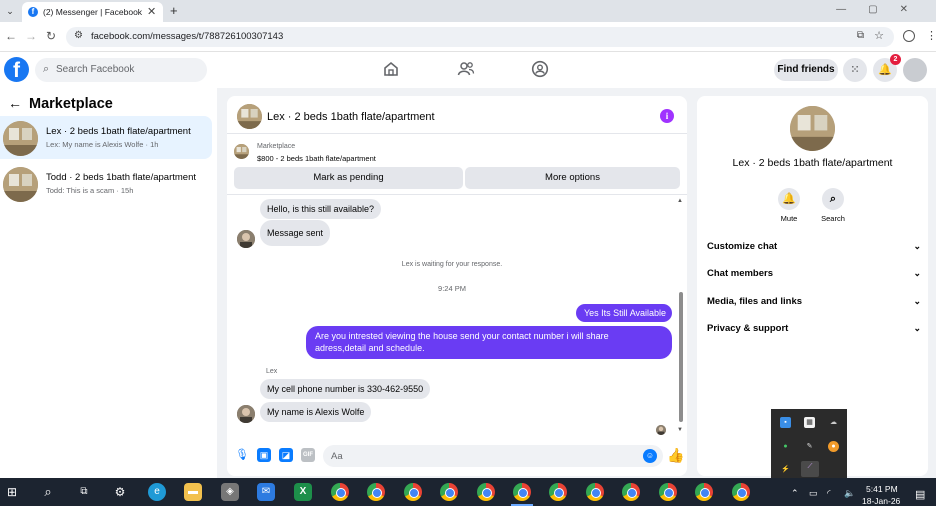  What do you see at coordinates (572, 178) in the screenshot?
I see `more-options-button: More options` at bounding box center [572, 178].